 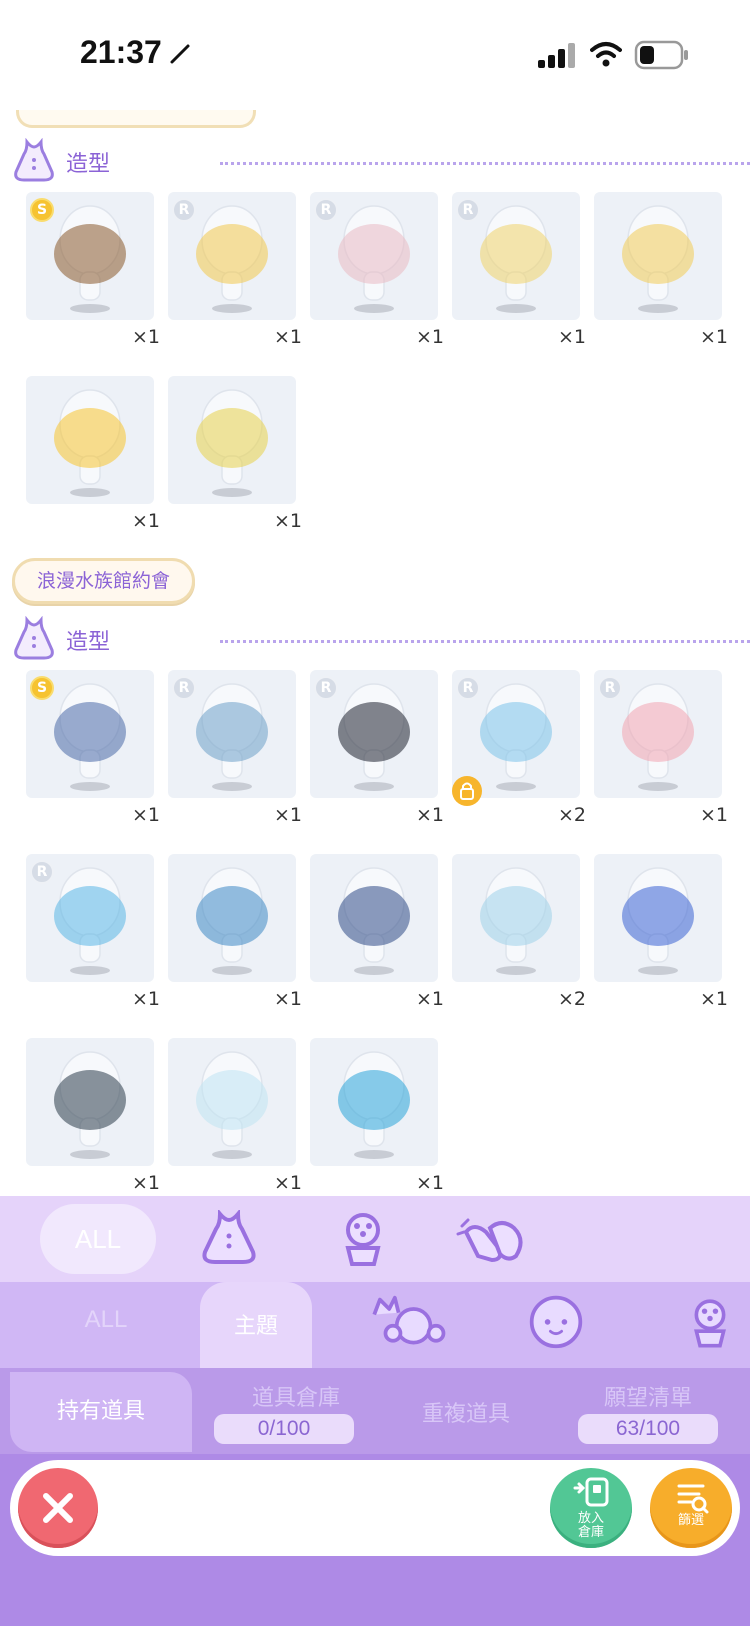 I want to click on face-icon, so click(x=556, y=1321).